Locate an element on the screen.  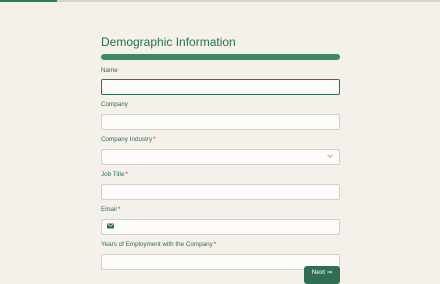
form-progress-bar is located at coordinates (220, 1).